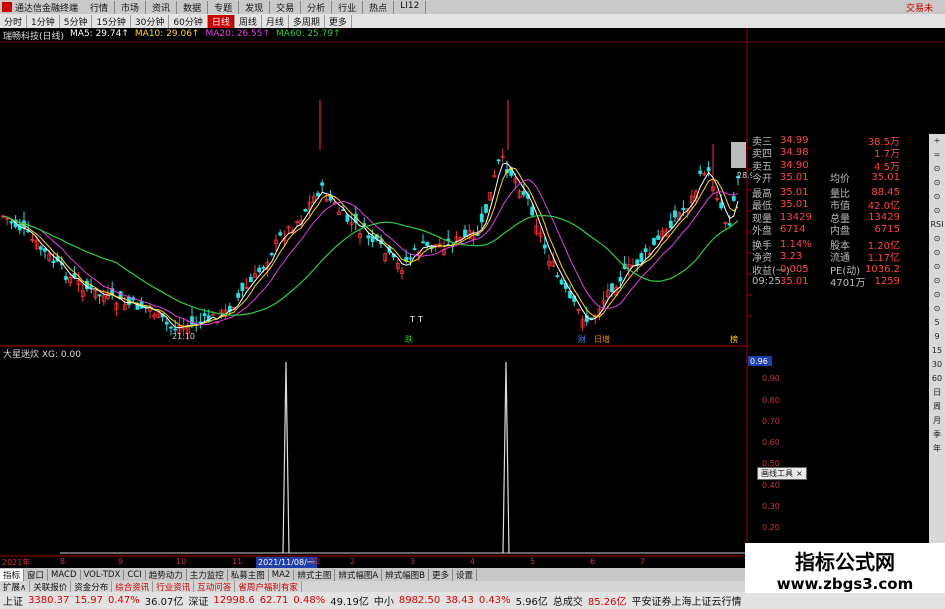  Describe the element at coordinates (207, 574) in the screenshot. I see `indicator-tab: 主力监控` at that location.